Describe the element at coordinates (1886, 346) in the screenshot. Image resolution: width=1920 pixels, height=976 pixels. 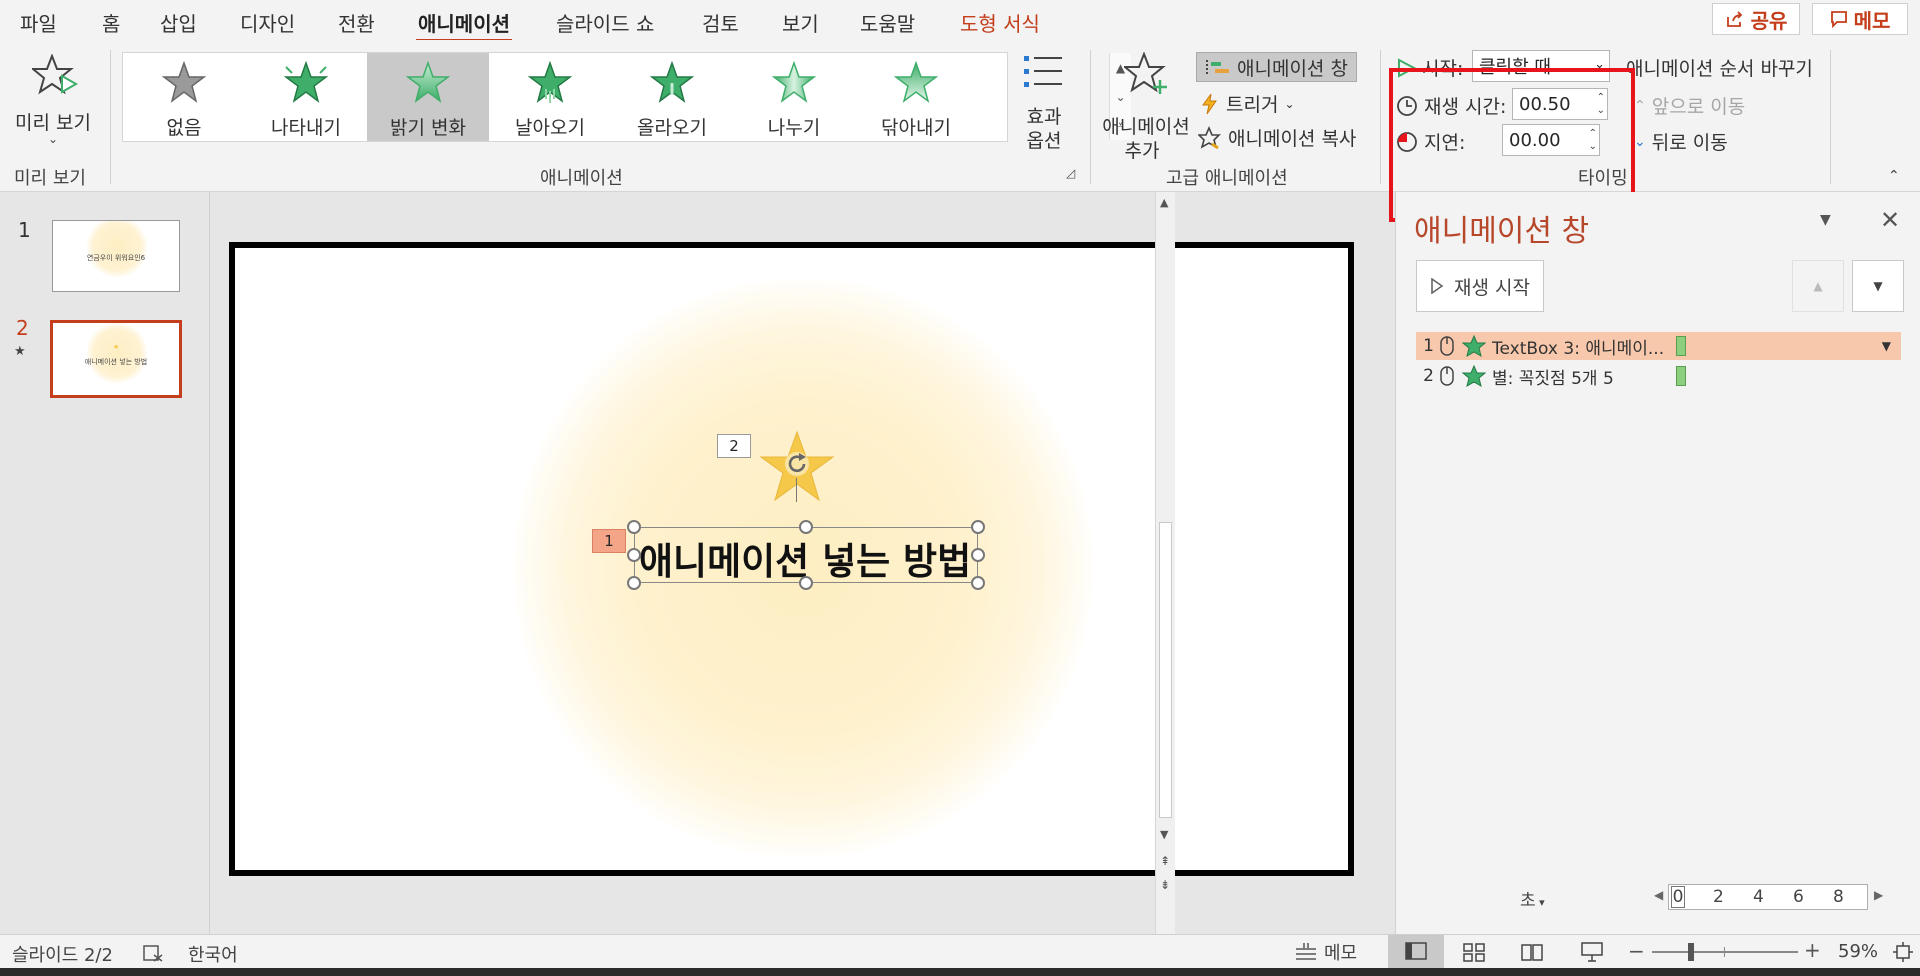
I see `chevron-down-icon: ▼` at that location.